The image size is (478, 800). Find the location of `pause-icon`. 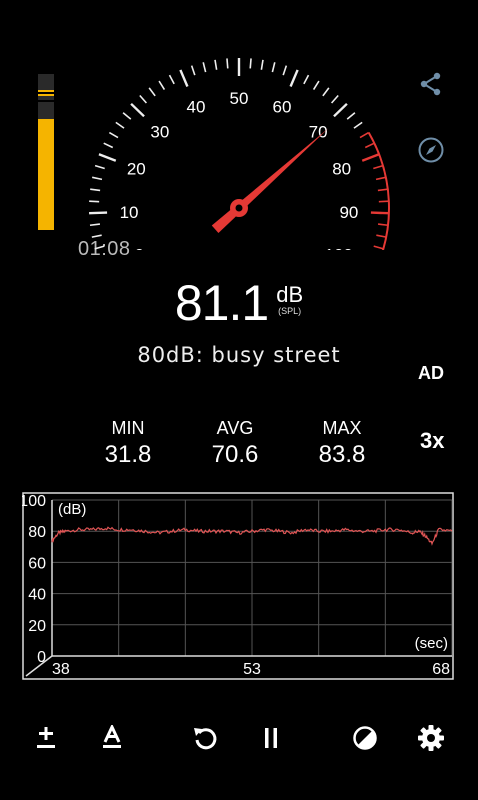

pause-icon is located at coordinates (271, 738).